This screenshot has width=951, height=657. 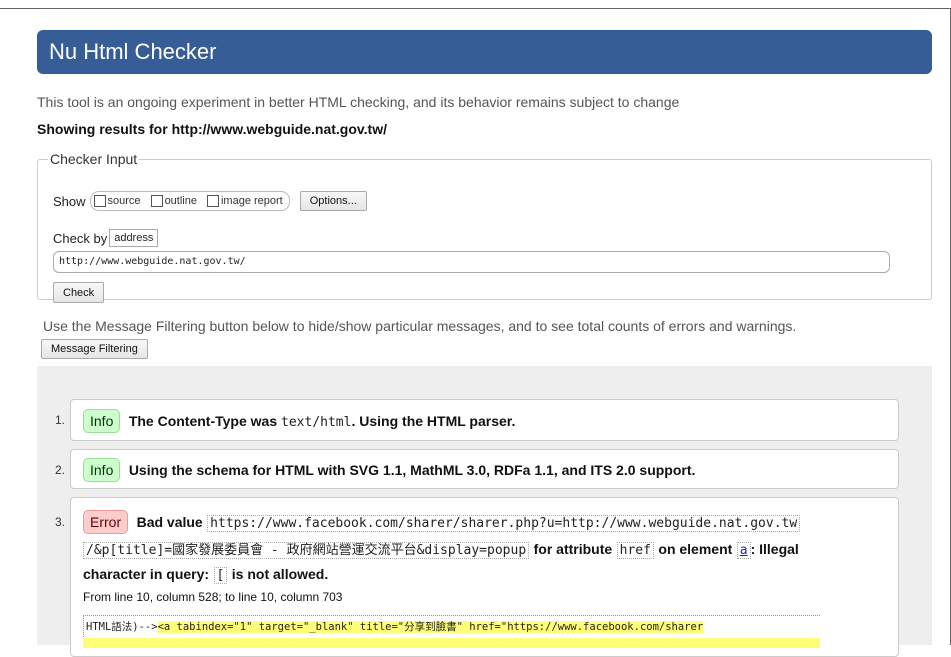 I want to click on message-filtering-button: Message Filtering, so click(x=94, y=349).